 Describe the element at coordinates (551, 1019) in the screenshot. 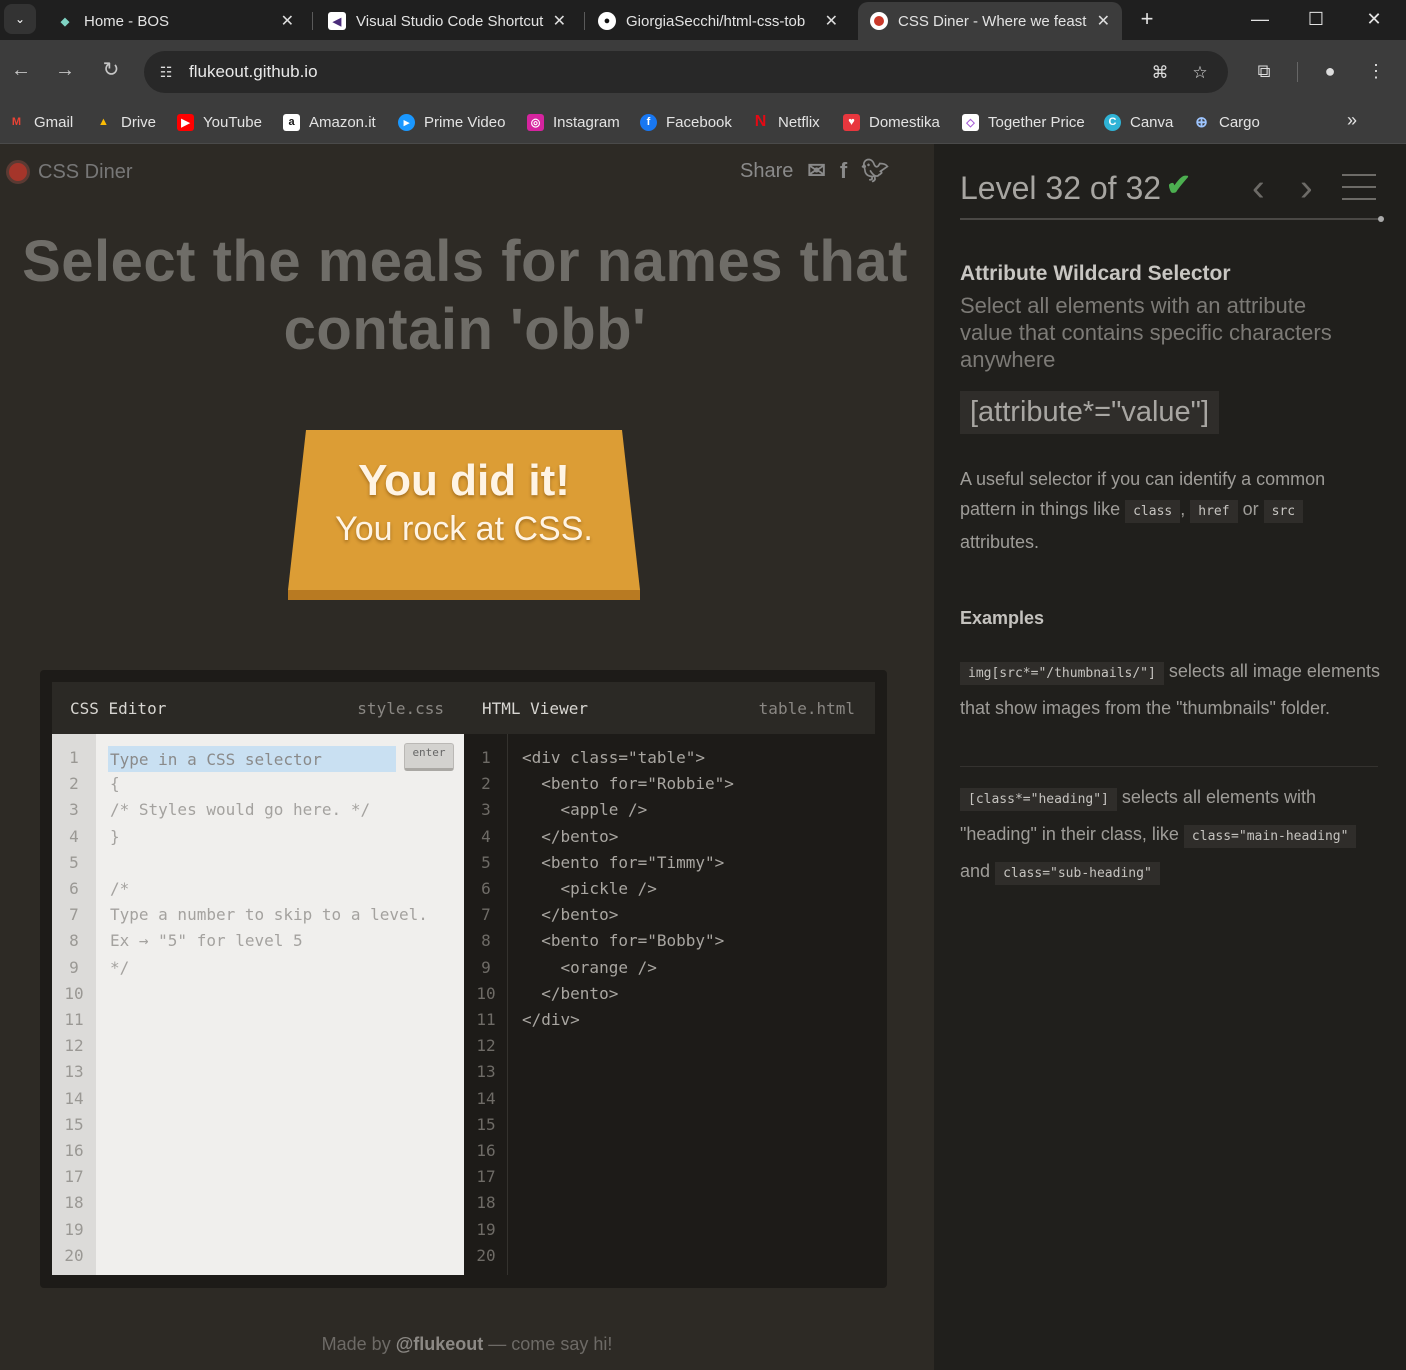

I see `html-code-line: </div>` at that location.